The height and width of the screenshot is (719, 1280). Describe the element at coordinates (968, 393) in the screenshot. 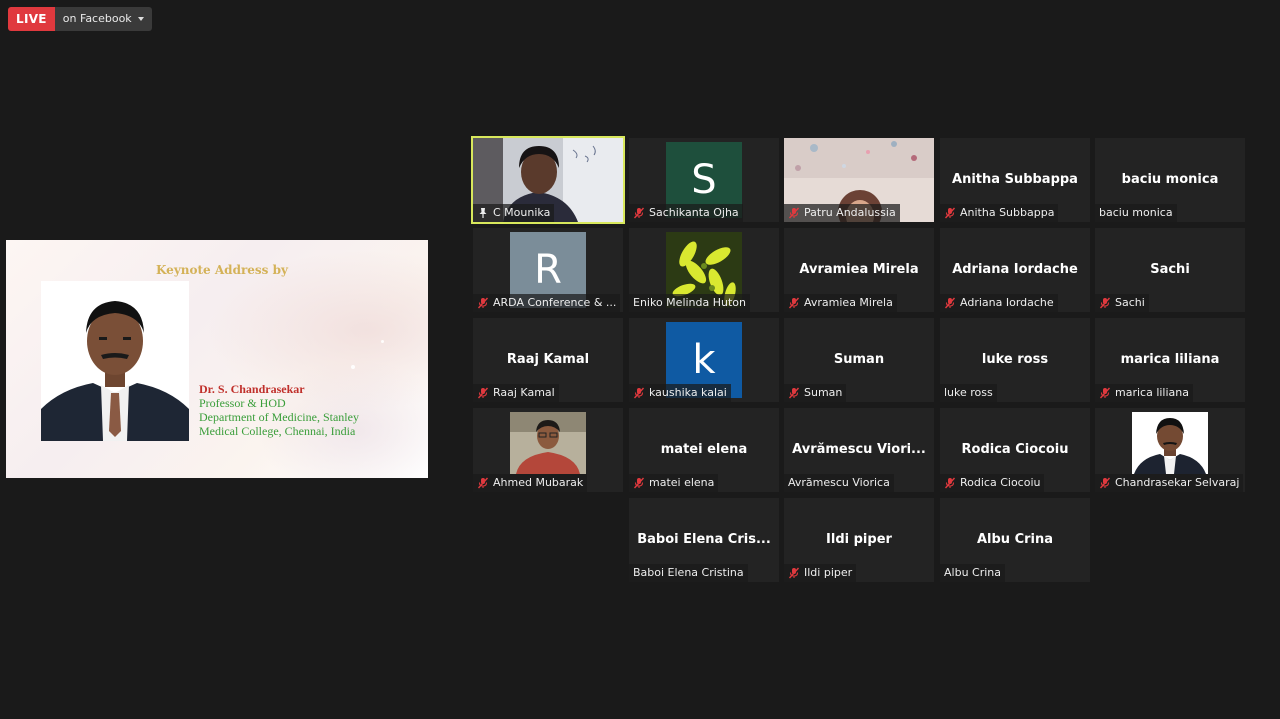

I see `participant-name-label: luke ross` at that location.